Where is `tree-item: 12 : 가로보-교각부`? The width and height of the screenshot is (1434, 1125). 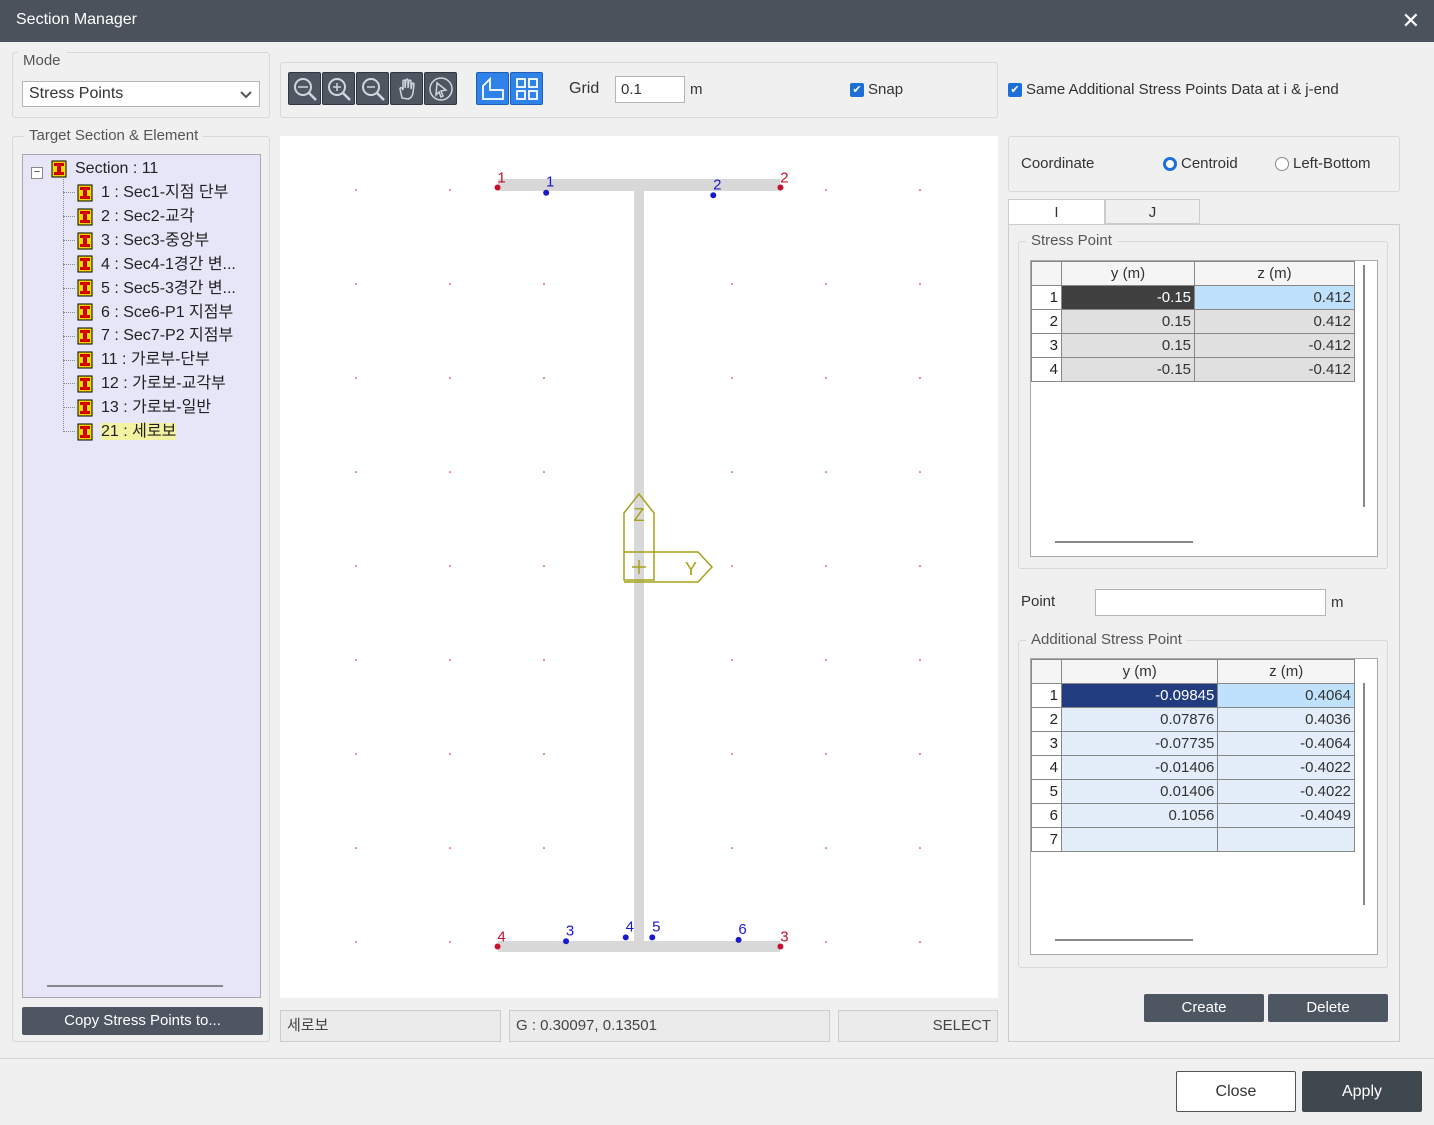
tree-item: 12 : 가로보-교각부 is located at coordinates (144, 384).